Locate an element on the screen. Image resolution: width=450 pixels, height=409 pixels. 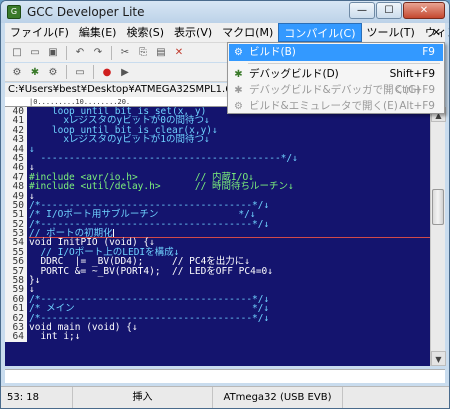
code-line: 43 xレジスタのyビットが1の間待つ↓ is located at coordinates (217, 140).